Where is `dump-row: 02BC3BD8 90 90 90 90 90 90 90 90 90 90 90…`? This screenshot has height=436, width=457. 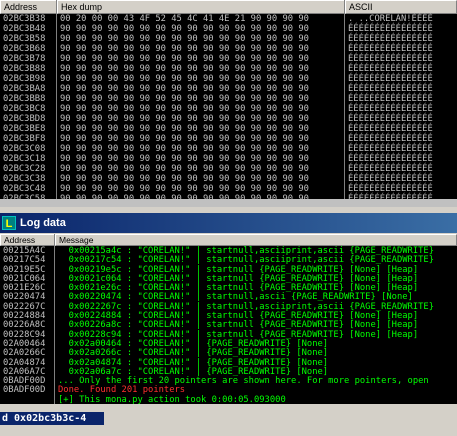
dump-row: 02BC3BD8 90 90 90 90 90 90 90 90 90 90 90… is located at coordinates (228, 119).